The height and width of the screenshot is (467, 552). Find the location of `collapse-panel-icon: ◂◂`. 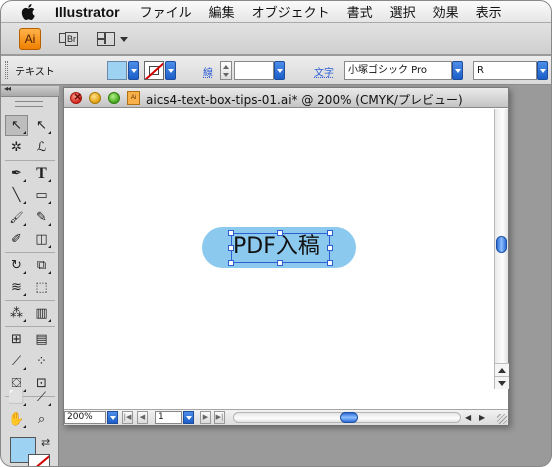

collapse-panel-icon: ◂◂ is located at coordinates (7, 88).